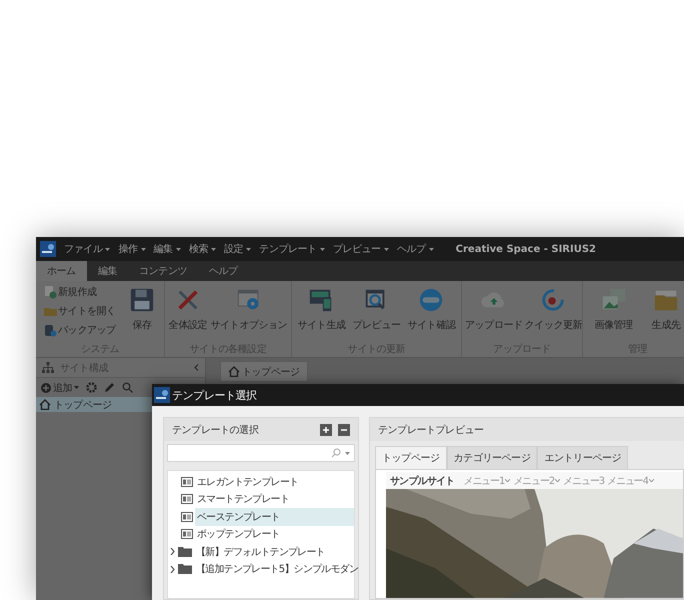  What do you see at coordinates (87, 249) in the screenshot?
I see `menu-item: ファイル` at bounding box center [87, 249].